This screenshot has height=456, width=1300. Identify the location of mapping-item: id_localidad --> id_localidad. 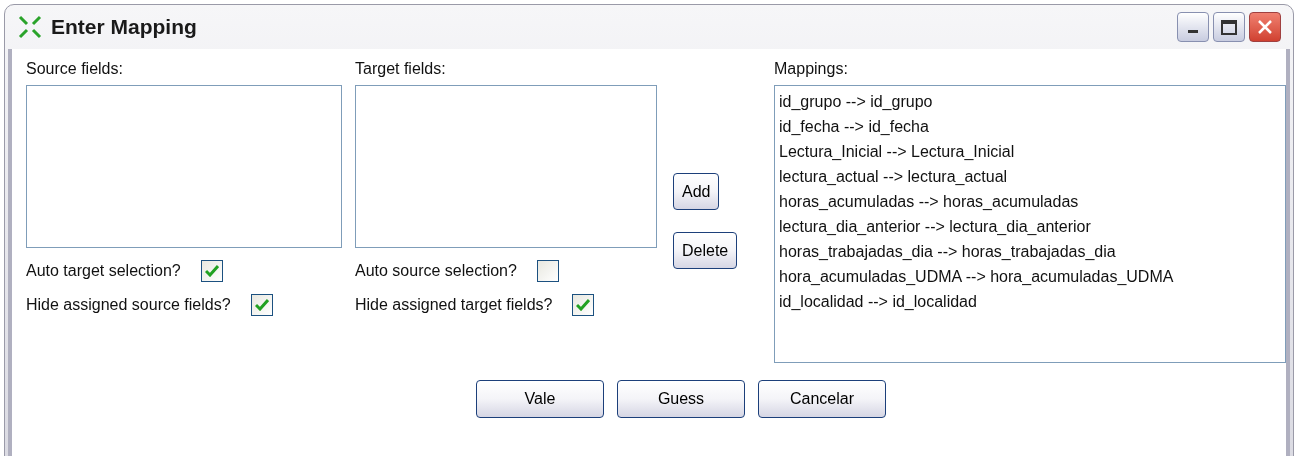
(1030, 301).